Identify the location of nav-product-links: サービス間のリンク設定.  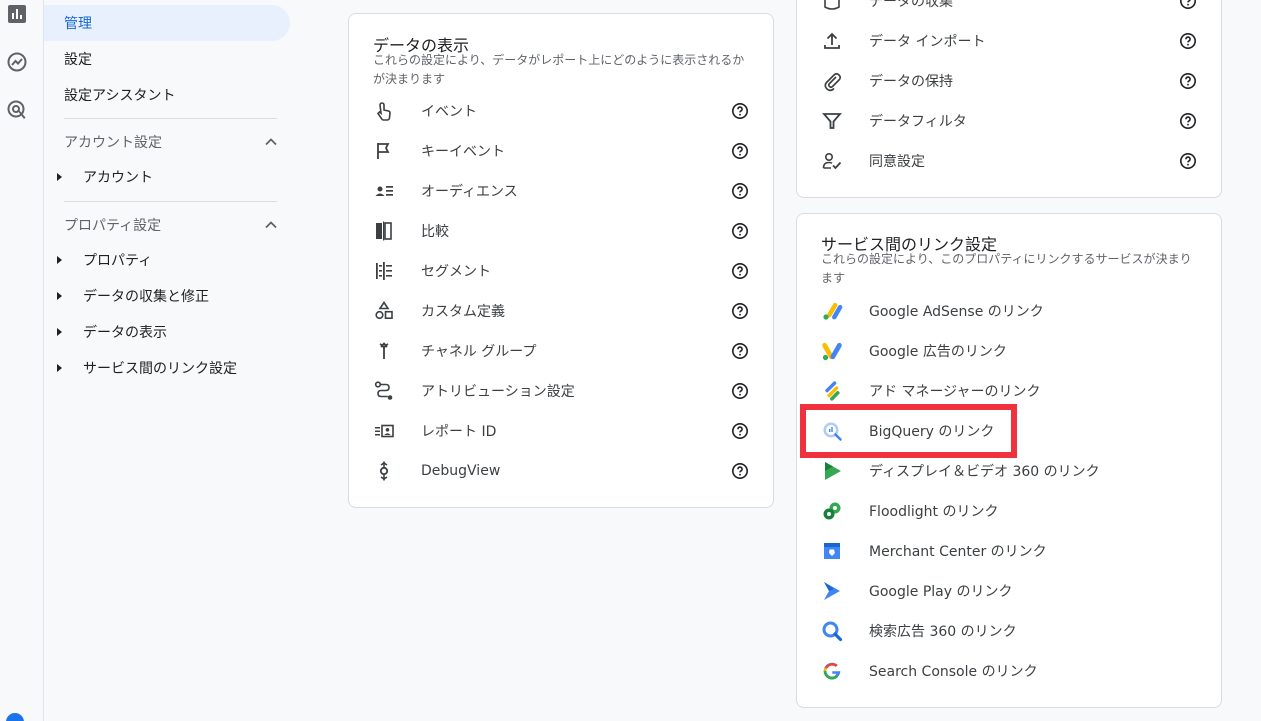
(145, 368).